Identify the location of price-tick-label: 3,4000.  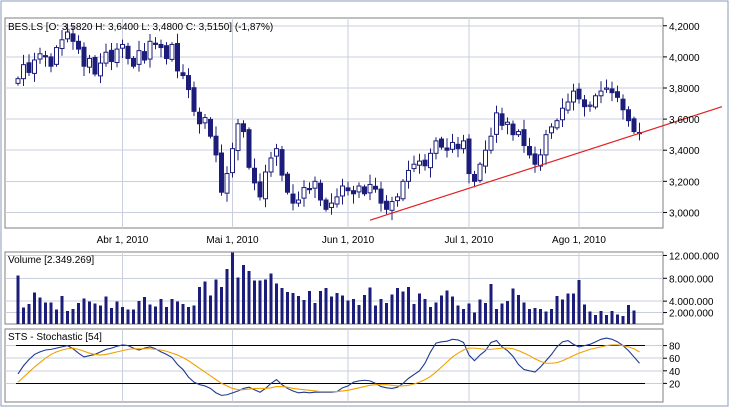
(684, 151).